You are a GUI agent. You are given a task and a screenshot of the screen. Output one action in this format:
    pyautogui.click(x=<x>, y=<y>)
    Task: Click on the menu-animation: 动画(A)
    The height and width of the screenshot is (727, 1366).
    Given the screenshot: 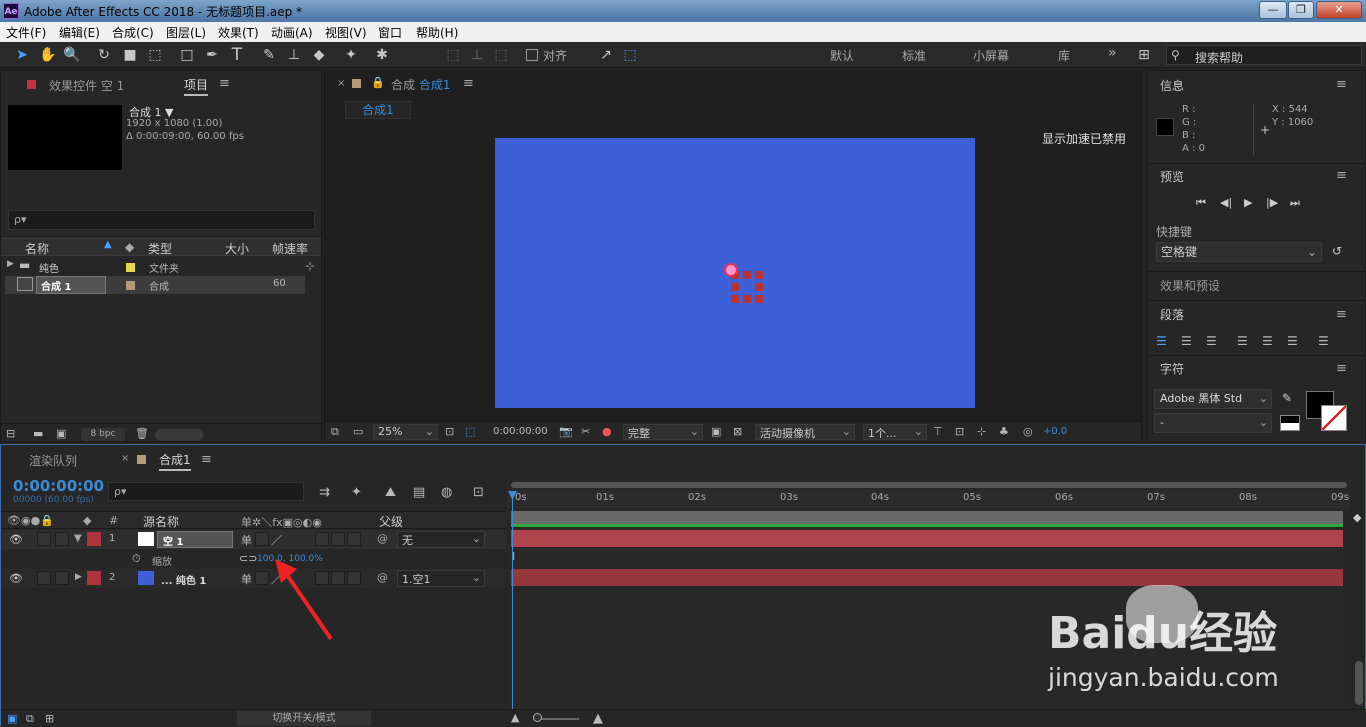 What is the action you would take?
    pyautogui.click(x=292, y=32)
    